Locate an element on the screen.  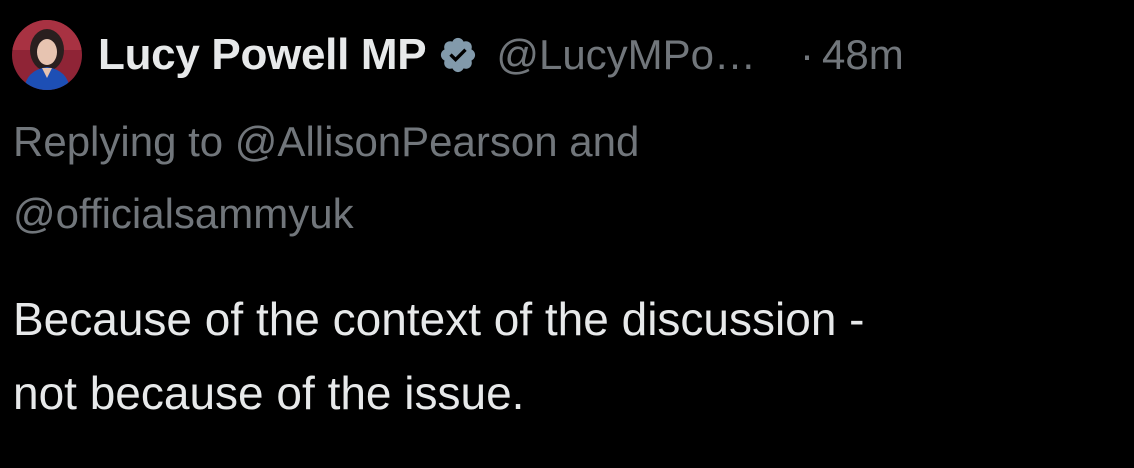
mention-link-officialsammyuk: @officialsammyuk is located at coordinates (183, 213).